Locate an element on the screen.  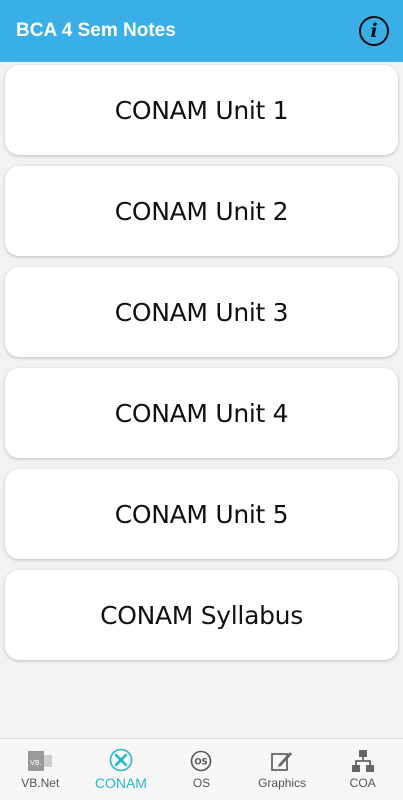
info-icon: i is located at coordinates (374, 31).